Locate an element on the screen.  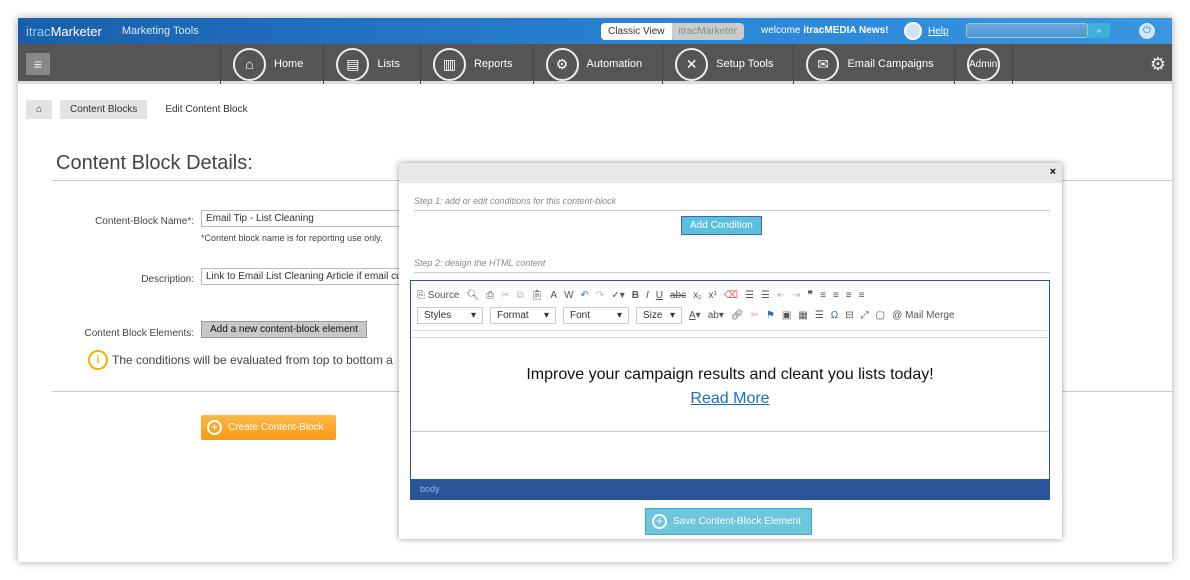
help-link: Help is located at coordinates (938, 31).